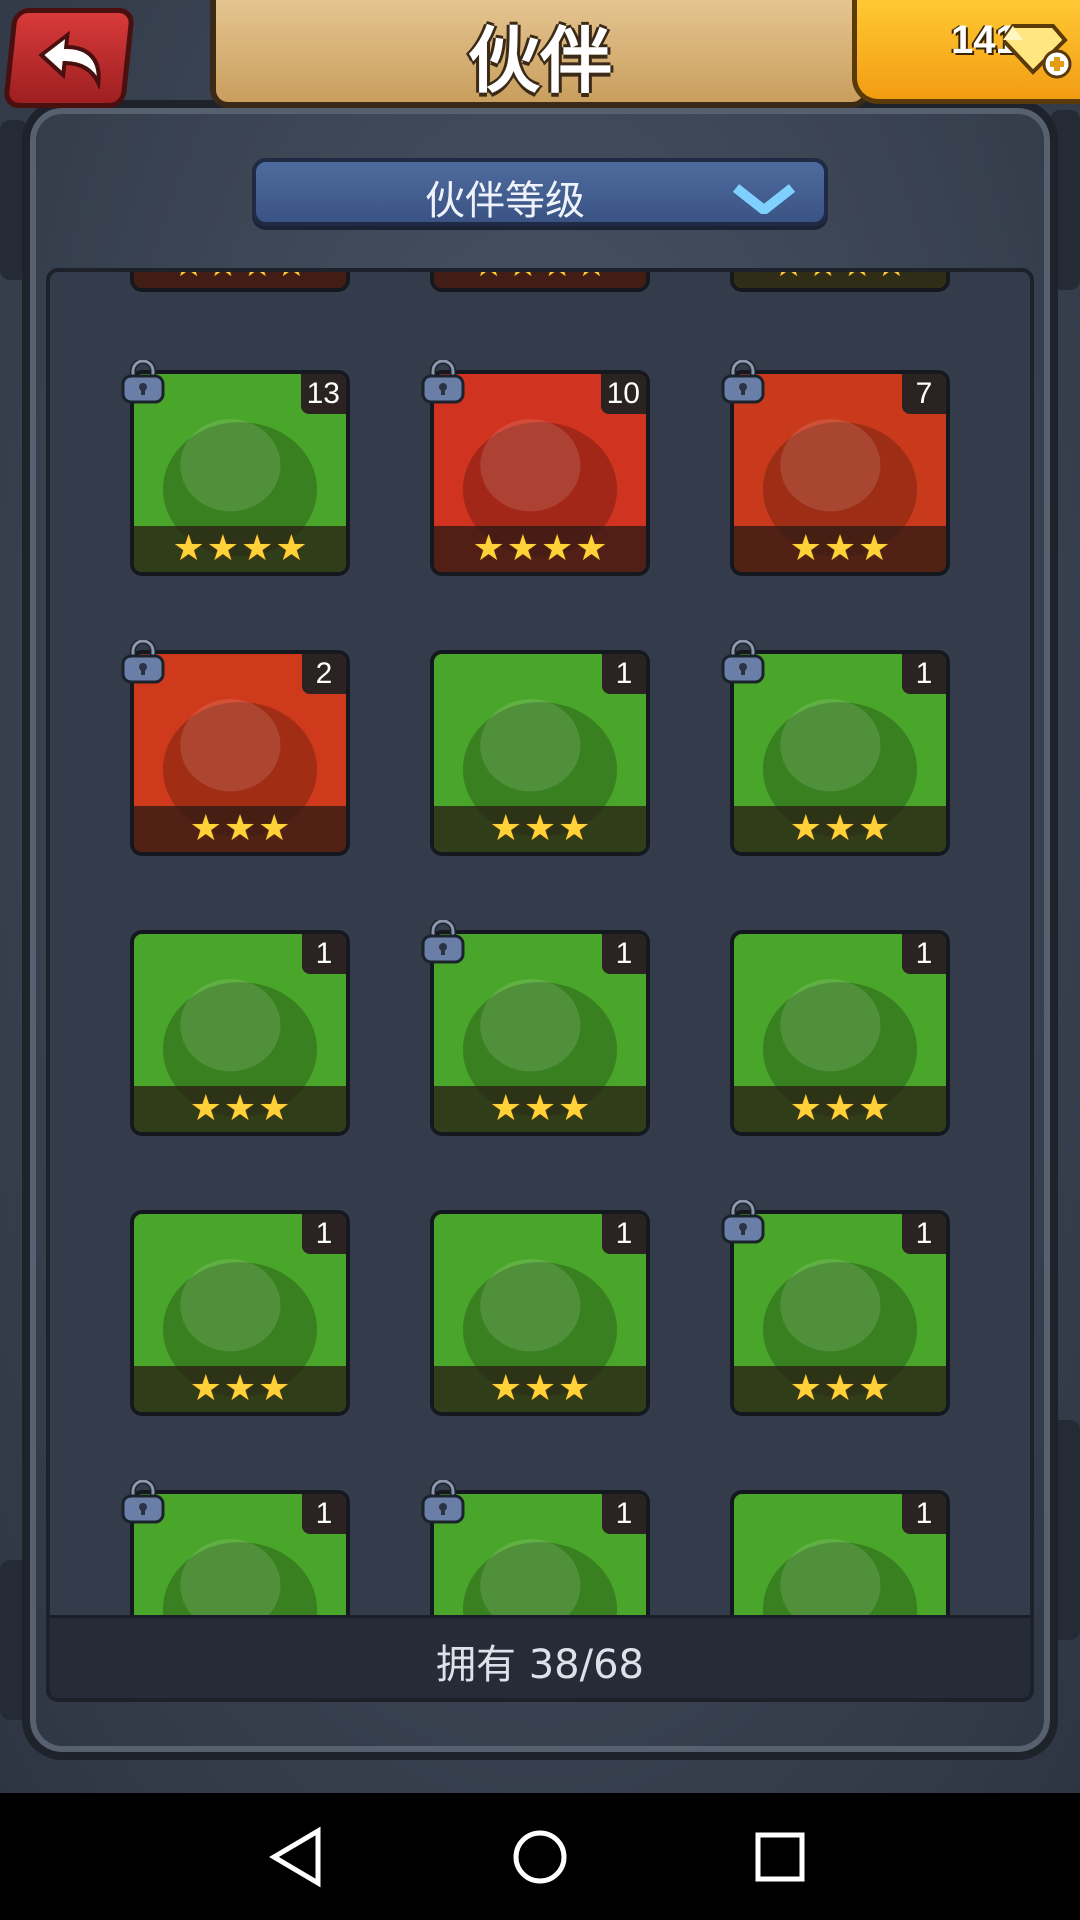 This screenshot has height=1920, width=1080. Describe the element at coordinates (540, 1665) in the screenshot. I see `owned-count: 拥有 38/68` at that location.